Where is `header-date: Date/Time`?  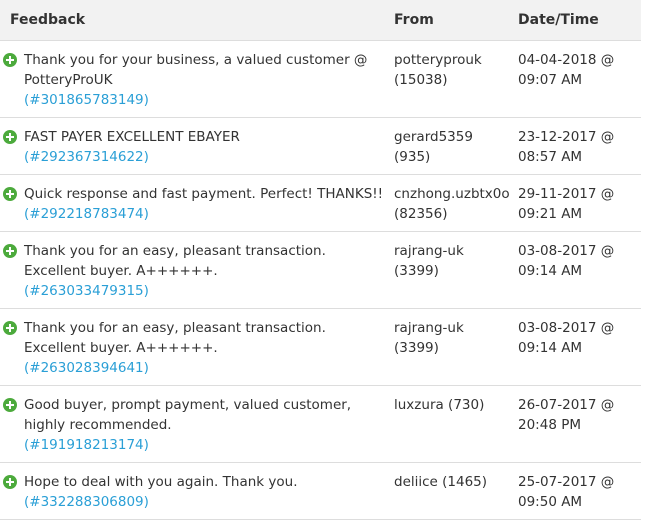
header-date: Date/Time is located at coordinates (574, 20).